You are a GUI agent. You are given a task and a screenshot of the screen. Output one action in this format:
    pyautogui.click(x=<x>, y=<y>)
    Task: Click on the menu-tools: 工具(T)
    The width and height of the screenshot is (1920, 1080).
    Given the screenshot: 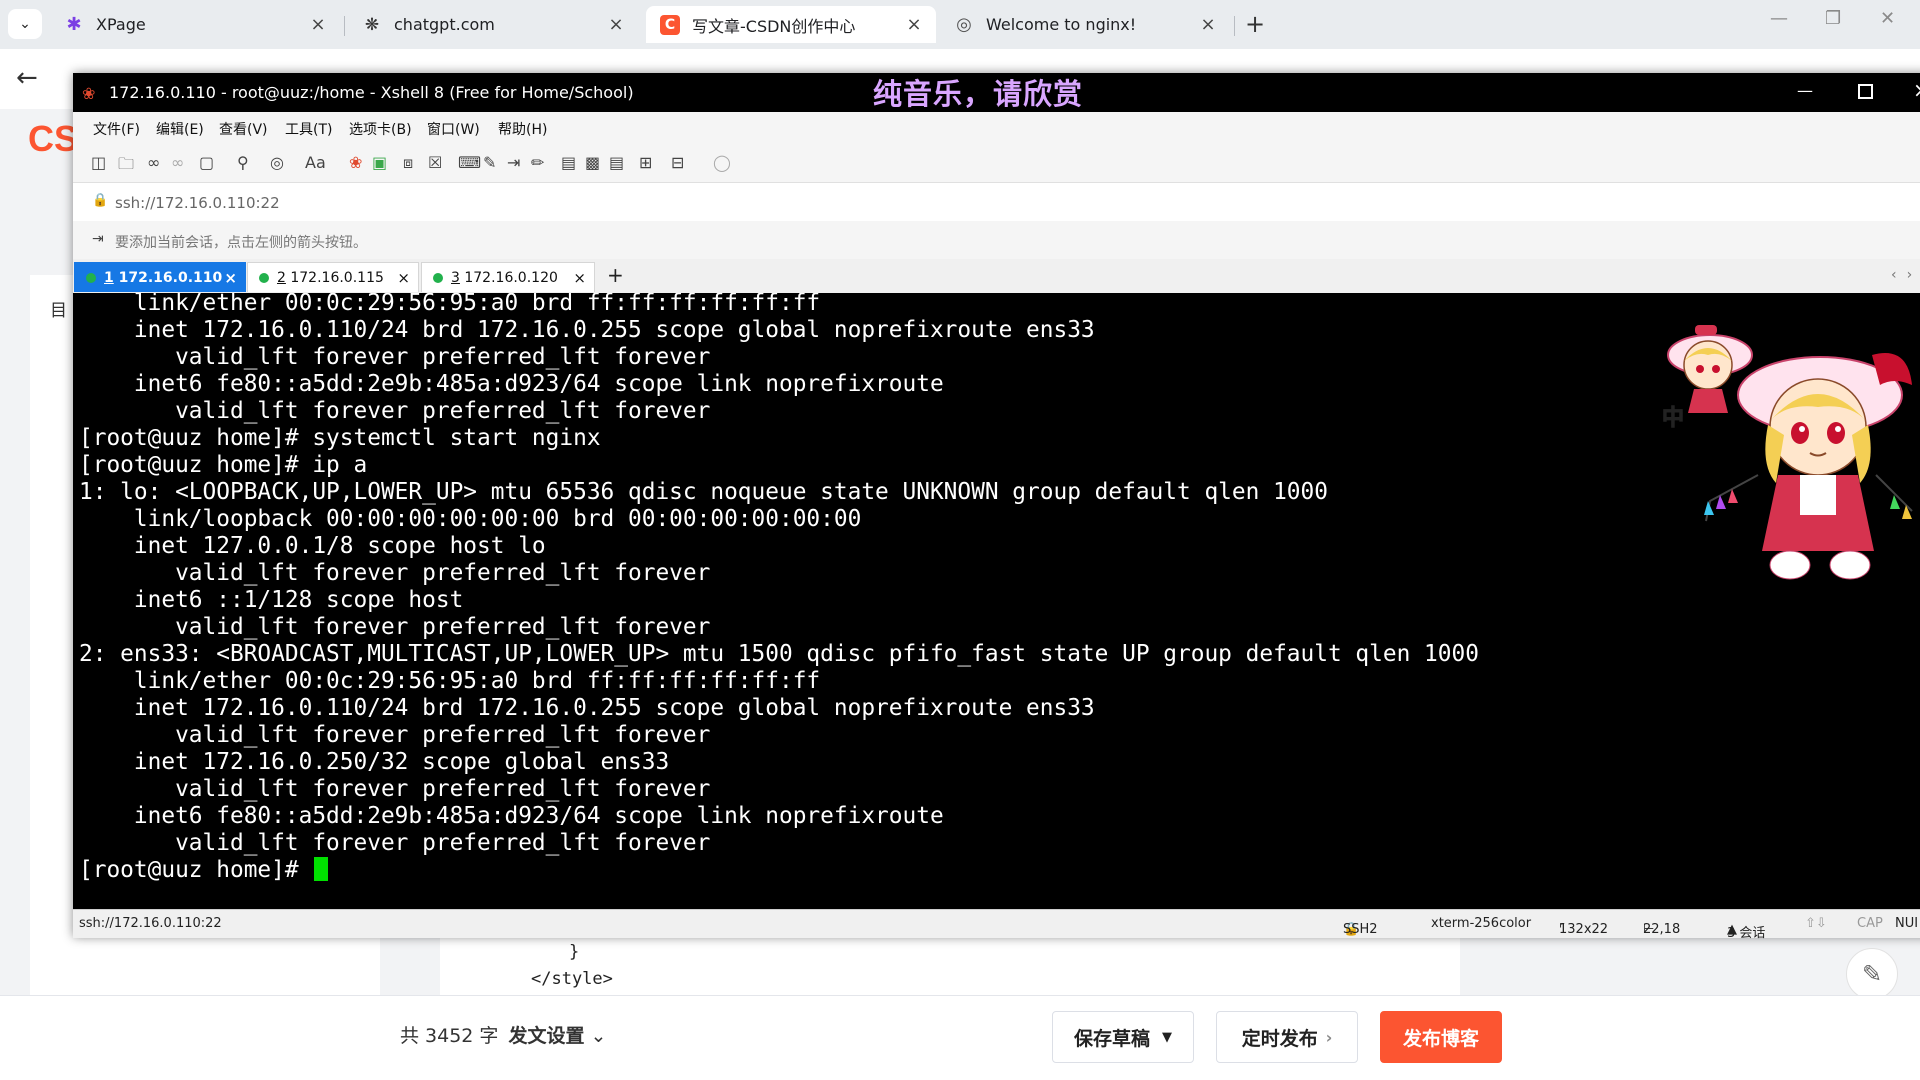 What is the action you would take?
    pyautogui.click(x=308, y=129)
    